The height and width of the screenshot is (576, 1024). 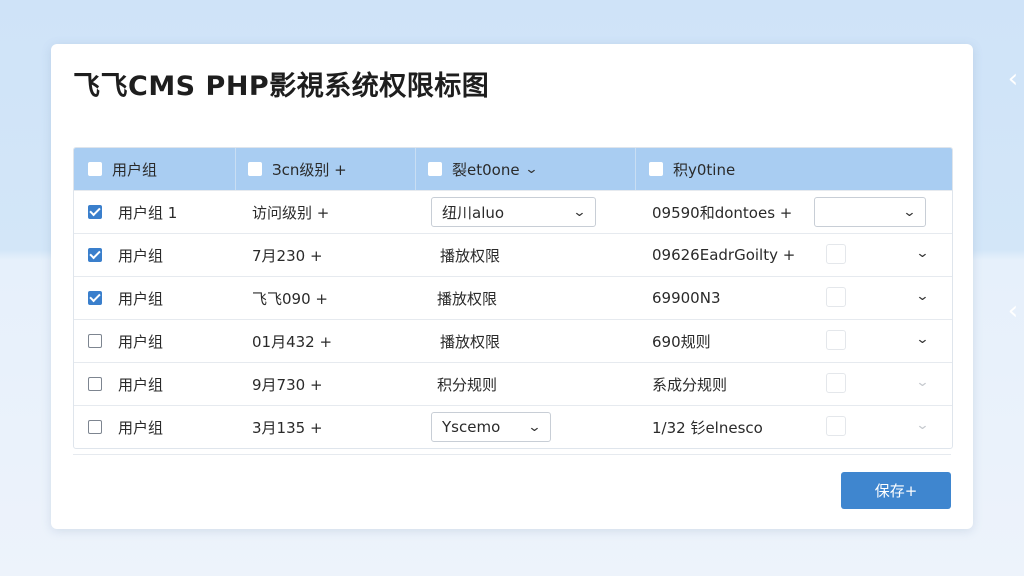 I want to click on row-col4-cell: 09626EadrGoilty +, so click(x=724, y=255).